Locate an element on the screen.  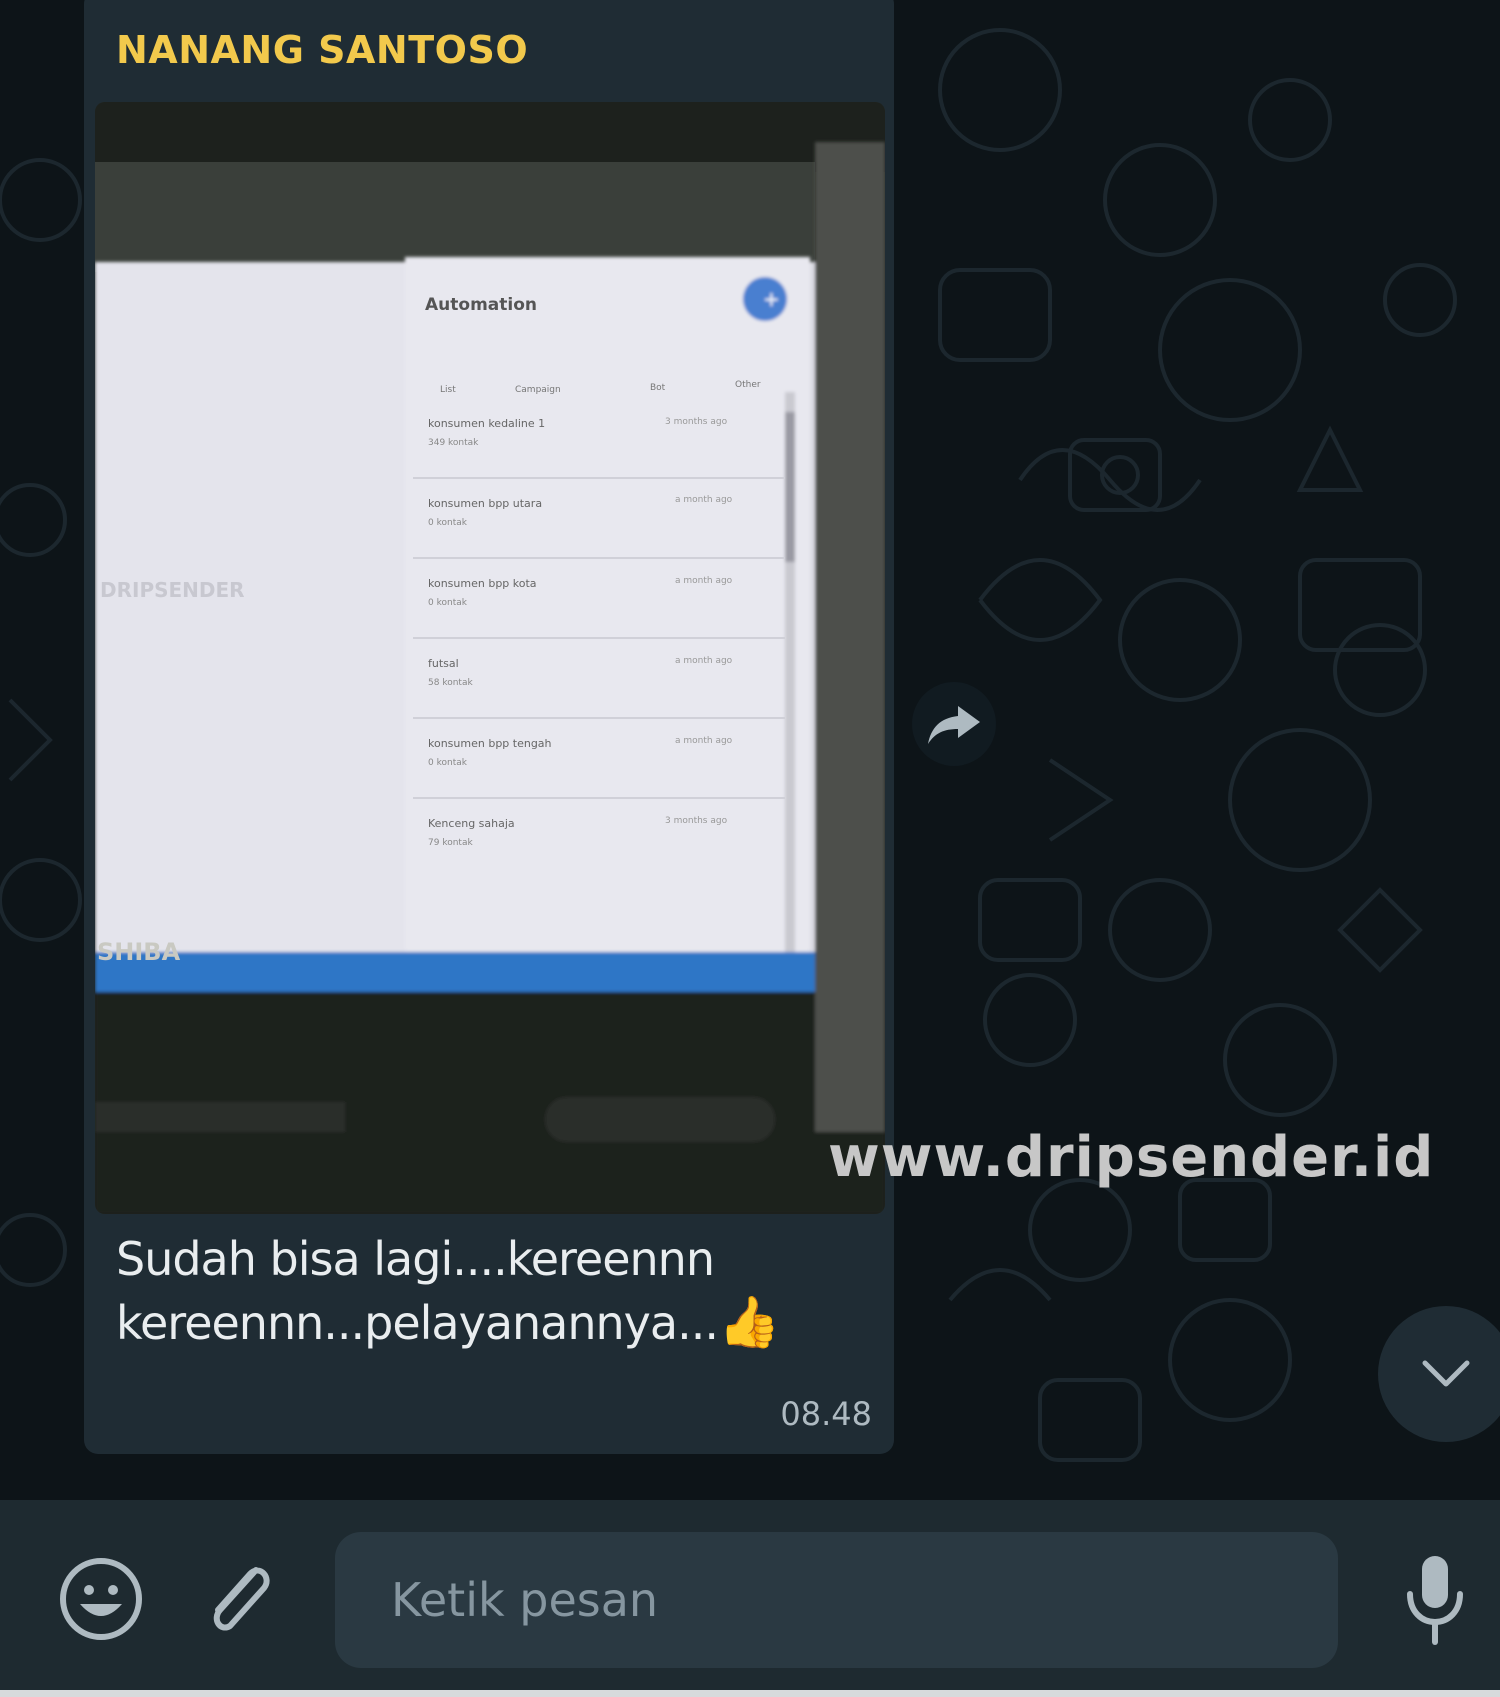
photo-brand-watermark: DRIPSENDER is located at coordinates (172, 590).